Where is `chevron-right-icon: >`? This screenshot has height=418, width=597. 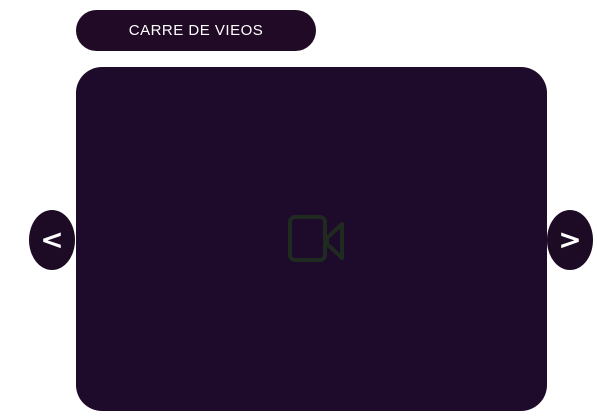
chevron-right-icon: > is located at coordinates (570, 239).